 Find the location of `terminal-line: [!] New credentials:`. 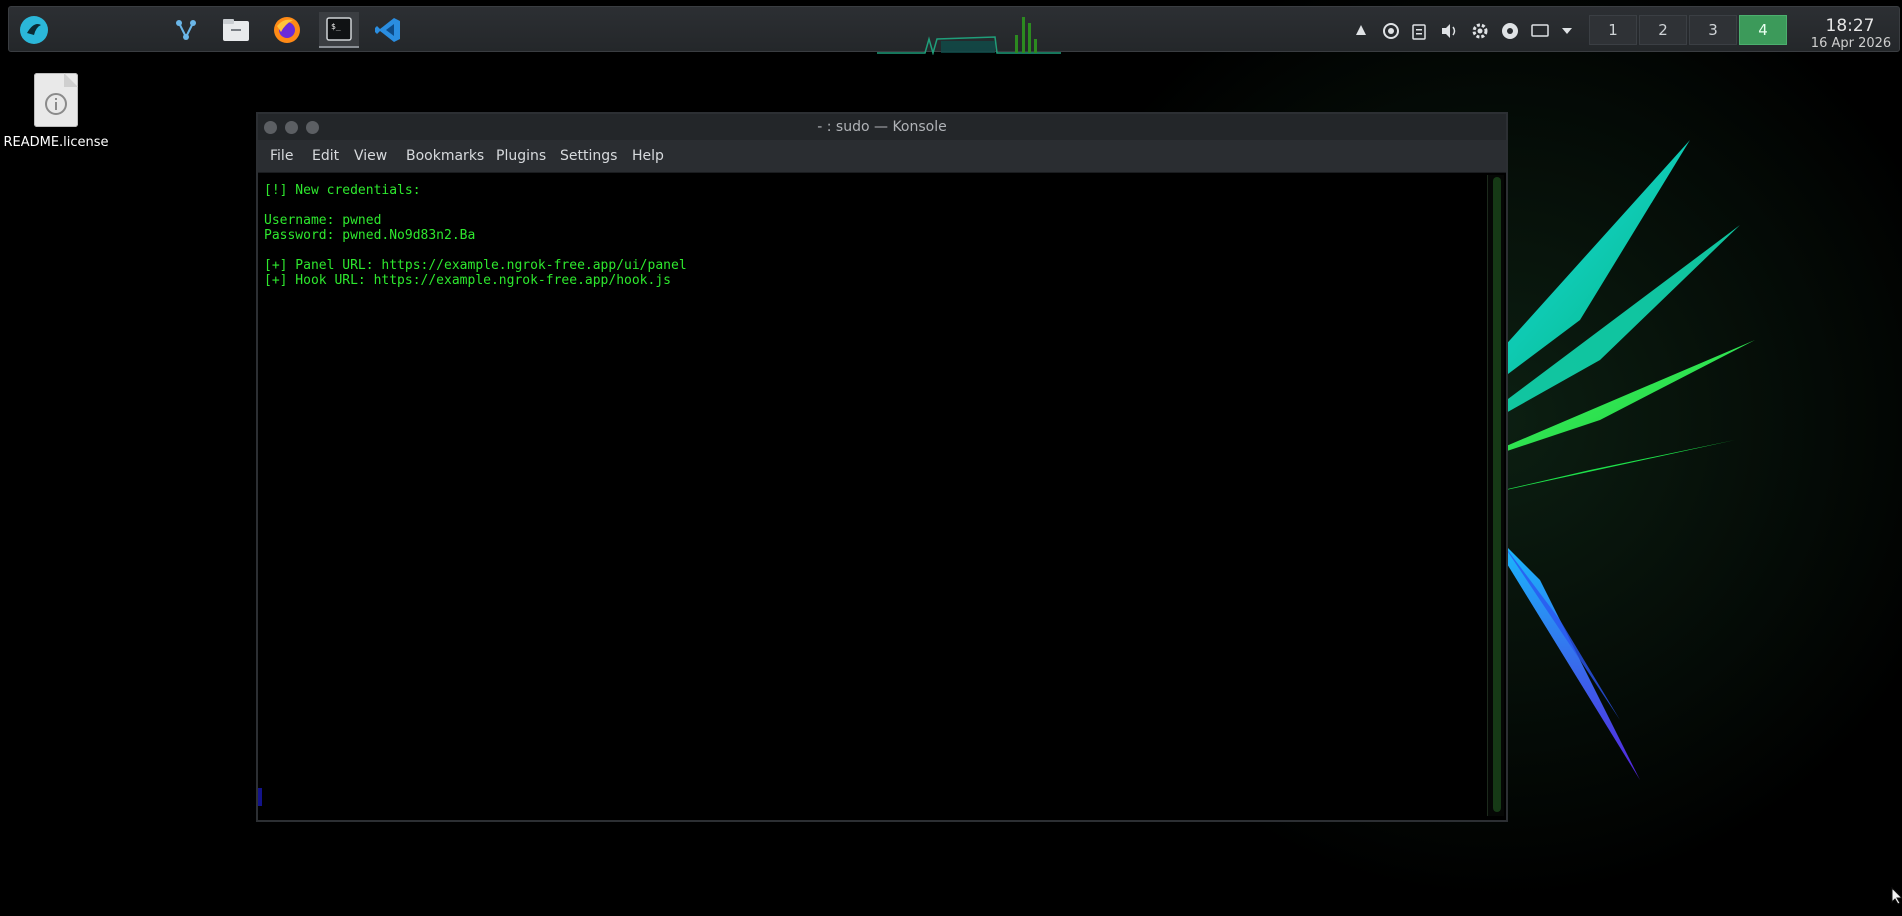

terminal-line: [!] New credentials: is located at coordinates (342, 190).